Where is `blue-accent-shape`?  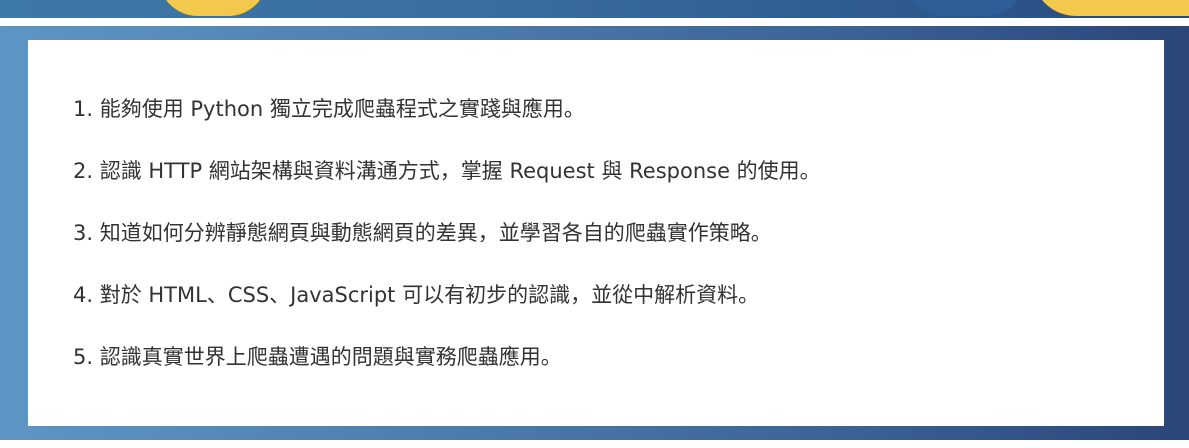 blue-accent-shape is located at coordinates (965, 8).